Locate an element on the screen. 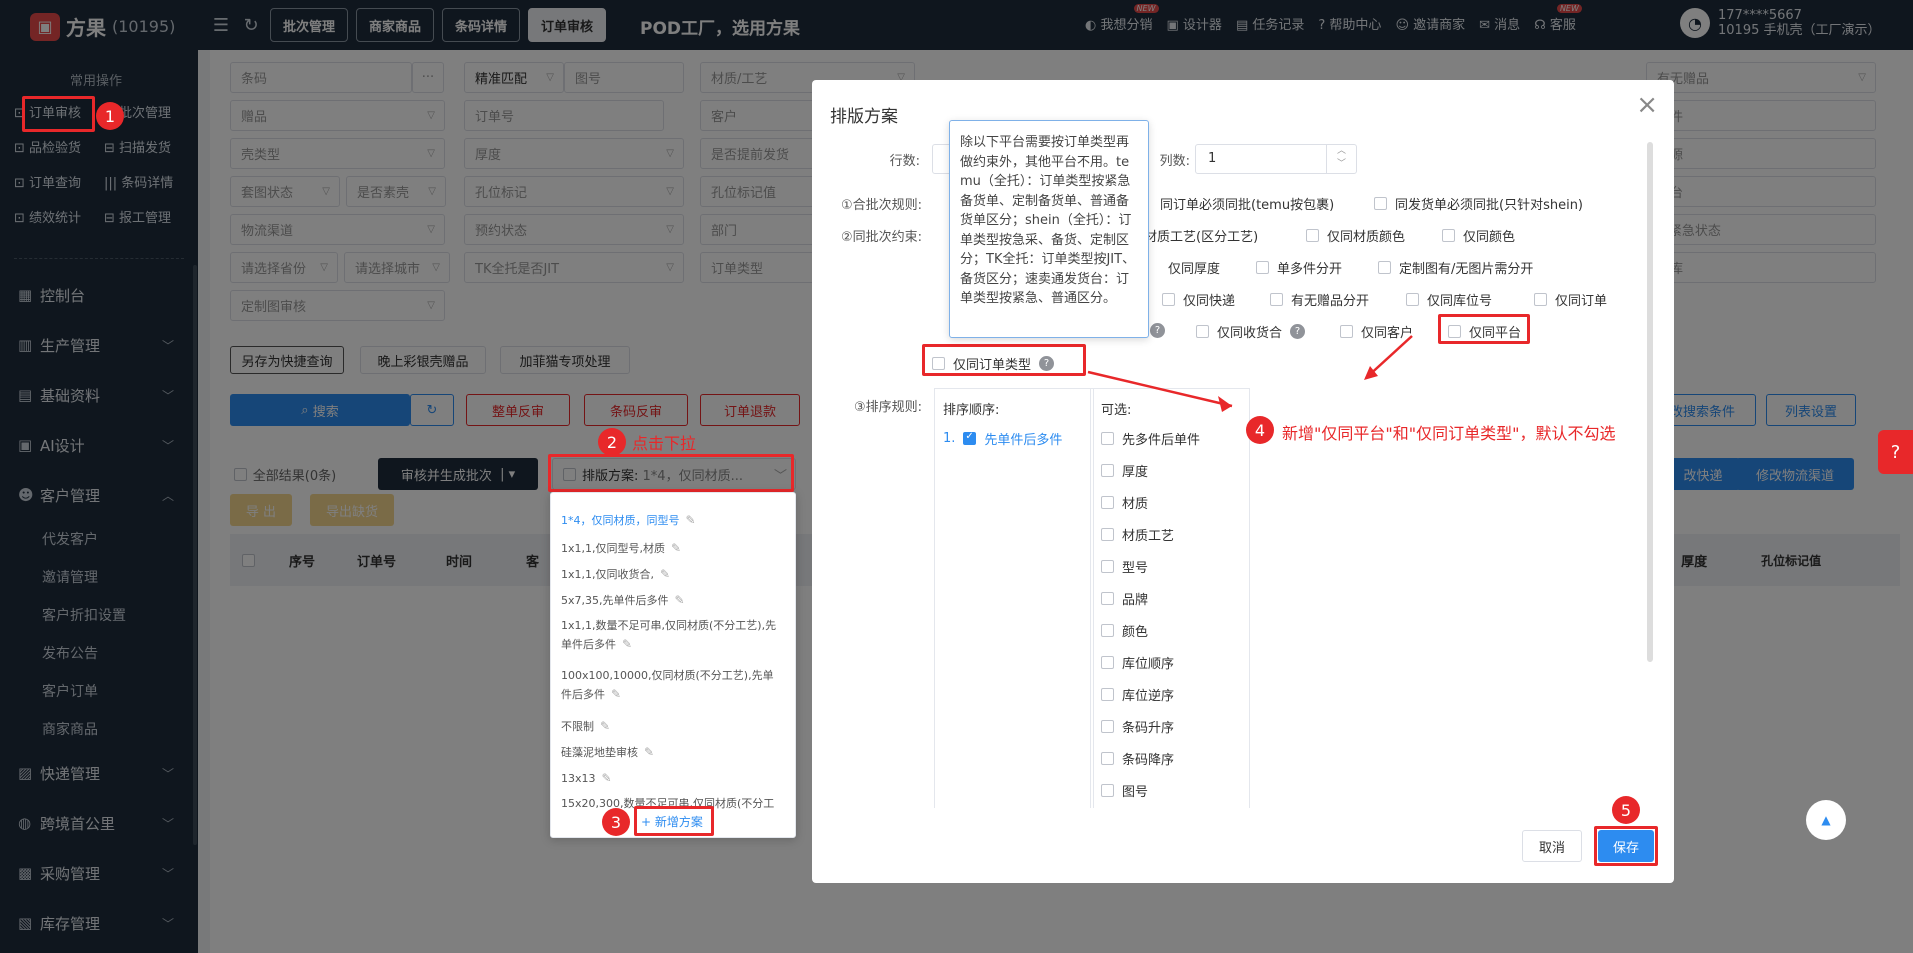  step-4-text: 新增"仅同平台"和"仅同订单类型"，默认不勾选 is located at coordinates (1449, 433).